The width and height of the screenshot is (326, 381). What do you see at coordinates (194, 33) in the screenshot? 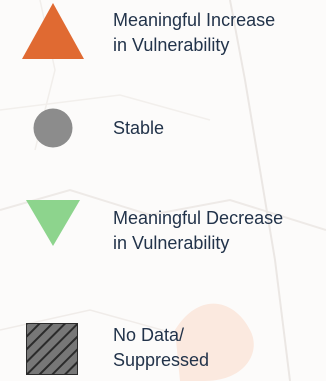
I see `legend-label-increase: Meaningful Increase in Vulnerability` at bounding box center [194, 33].